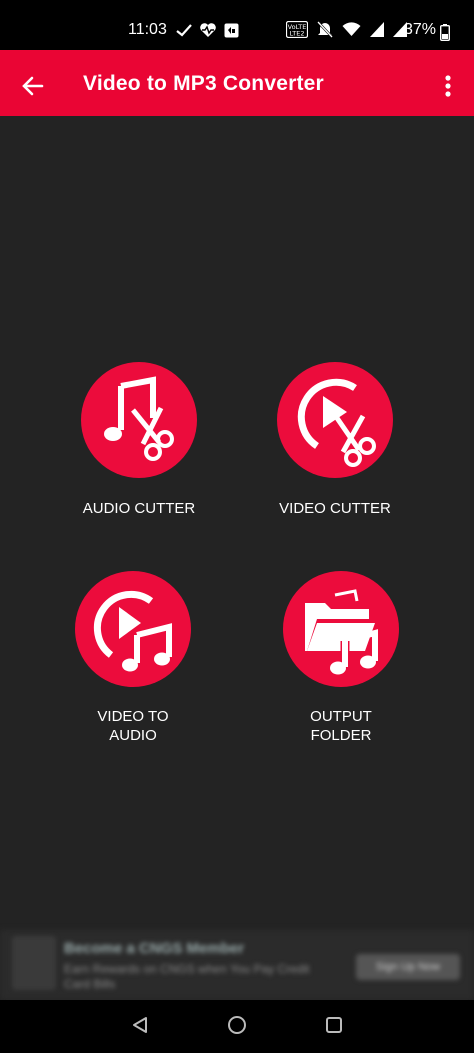  I want to click on status-time: 11:03, so click(147, 29).